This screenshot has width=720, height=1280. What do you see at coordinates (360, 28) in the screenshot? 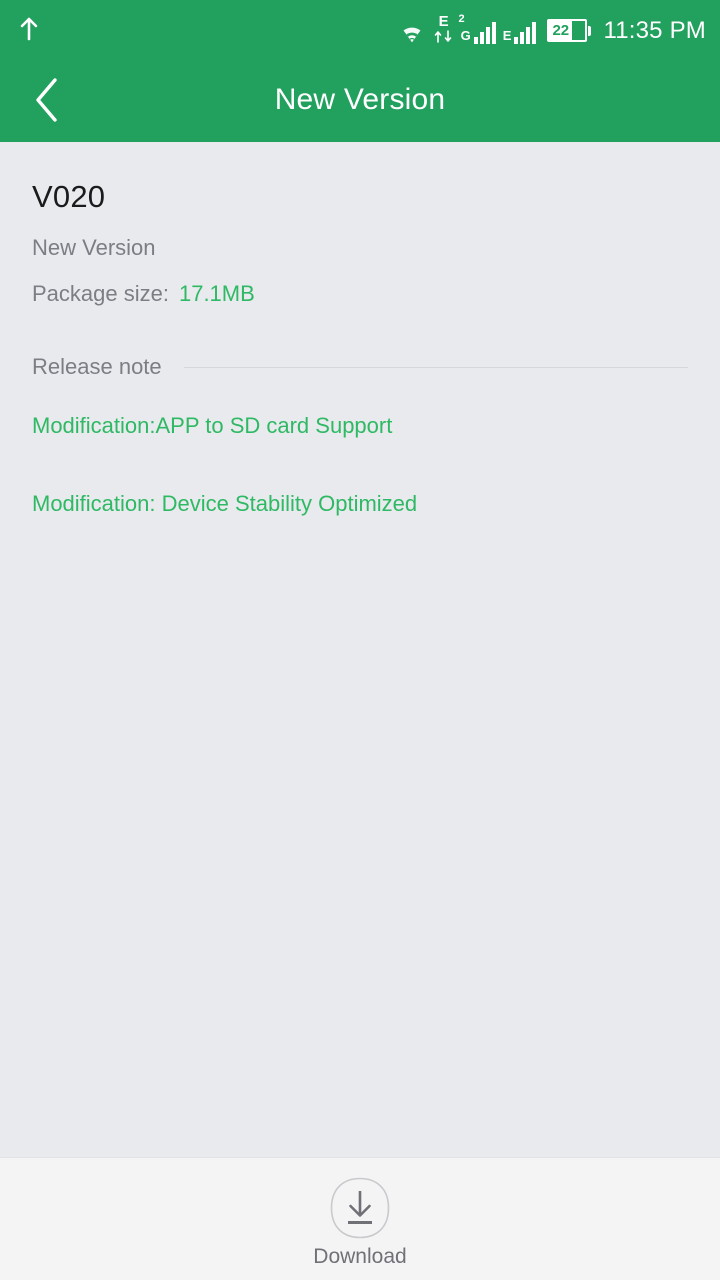
I see `status-bar: E 2 G E 22 11:35 PM` at bounding box center [360, 28].